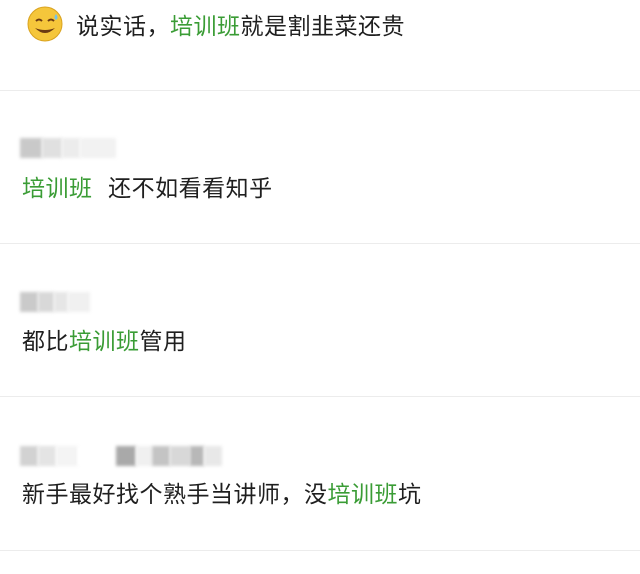  Describe the element at coordinates (163, 342) in the screenshot. I see `comment-segment: 管用` at that location.